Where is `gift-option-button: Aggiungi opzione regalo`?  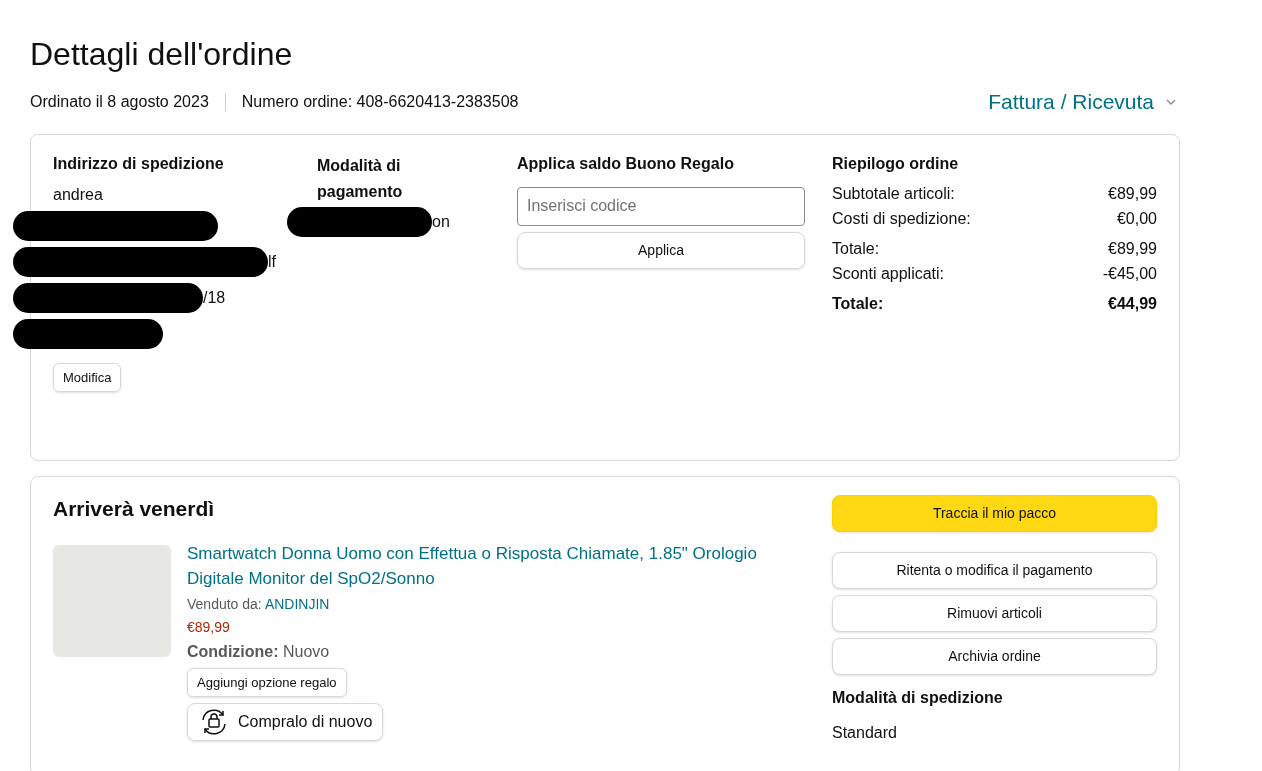 gift-option-button: Aggiungi opzione regalo is located at coordinates (267, 682).